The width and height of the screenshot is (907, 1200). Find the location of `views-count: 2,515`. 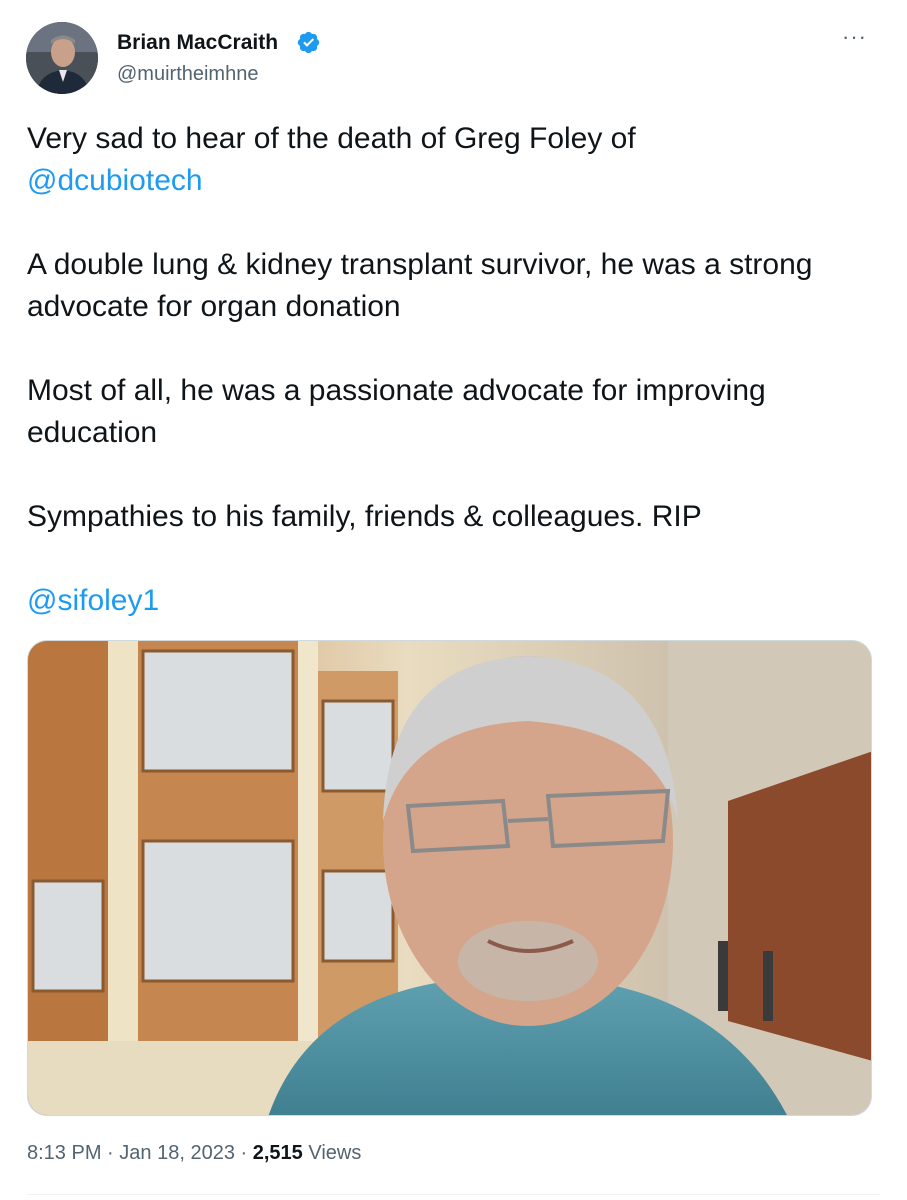

views-count: 2,515 is located at coordinates (277, 1153).